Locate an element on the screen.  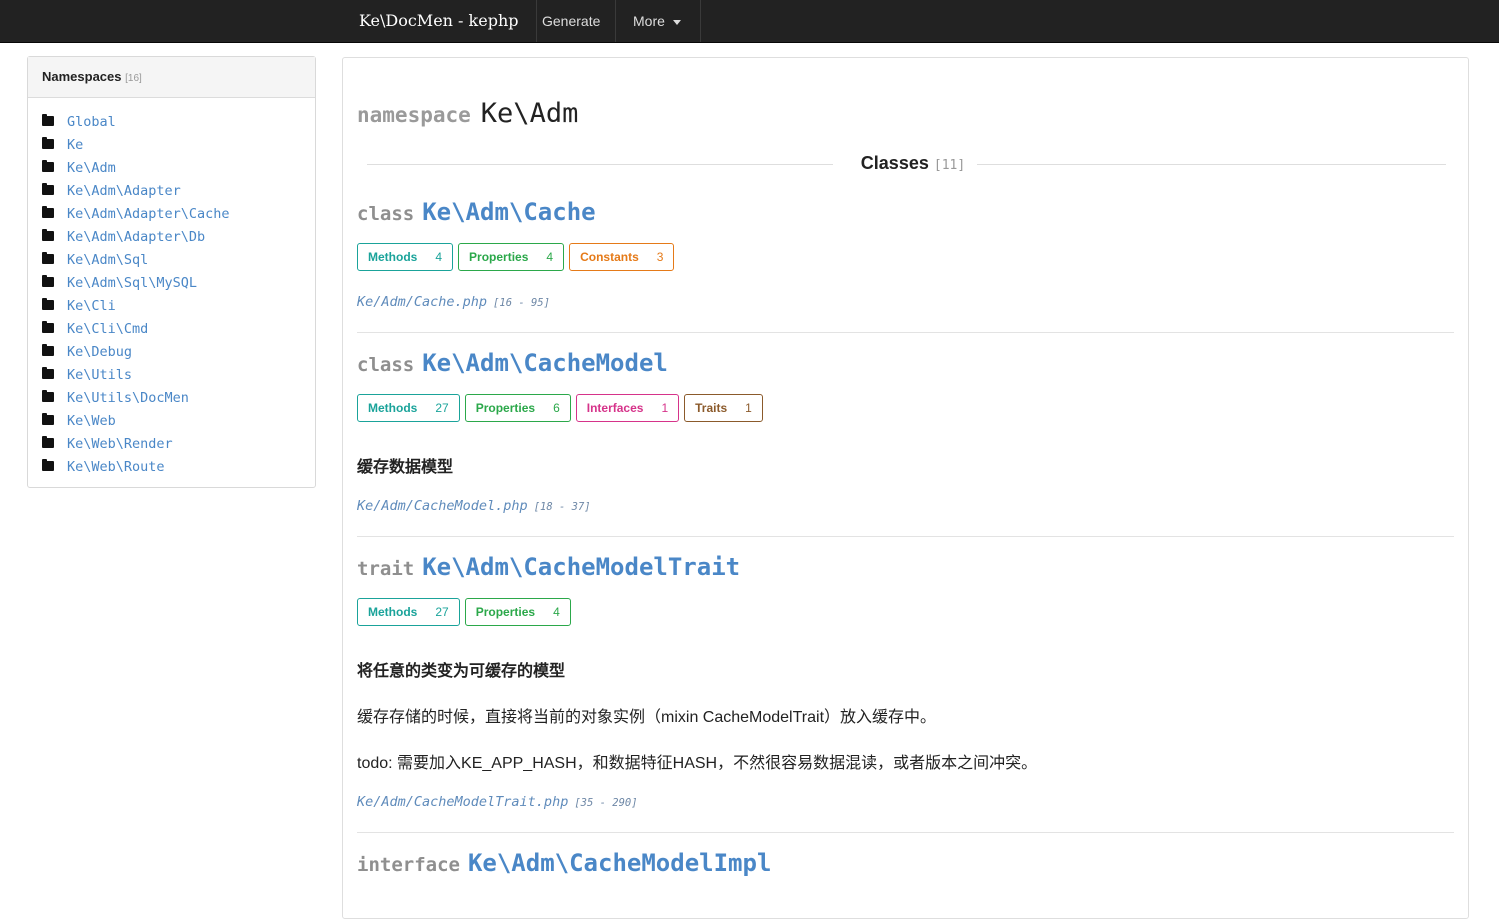
namespace-item: Ke\Adm\Sql is located at coordinates (178, 259).